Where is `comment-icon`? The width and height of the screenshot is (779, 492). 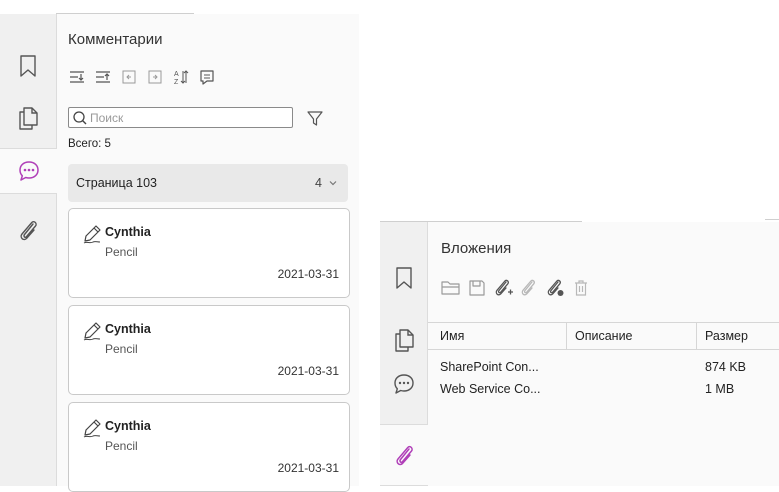
comment-icon is located at coordinates (207, 77).